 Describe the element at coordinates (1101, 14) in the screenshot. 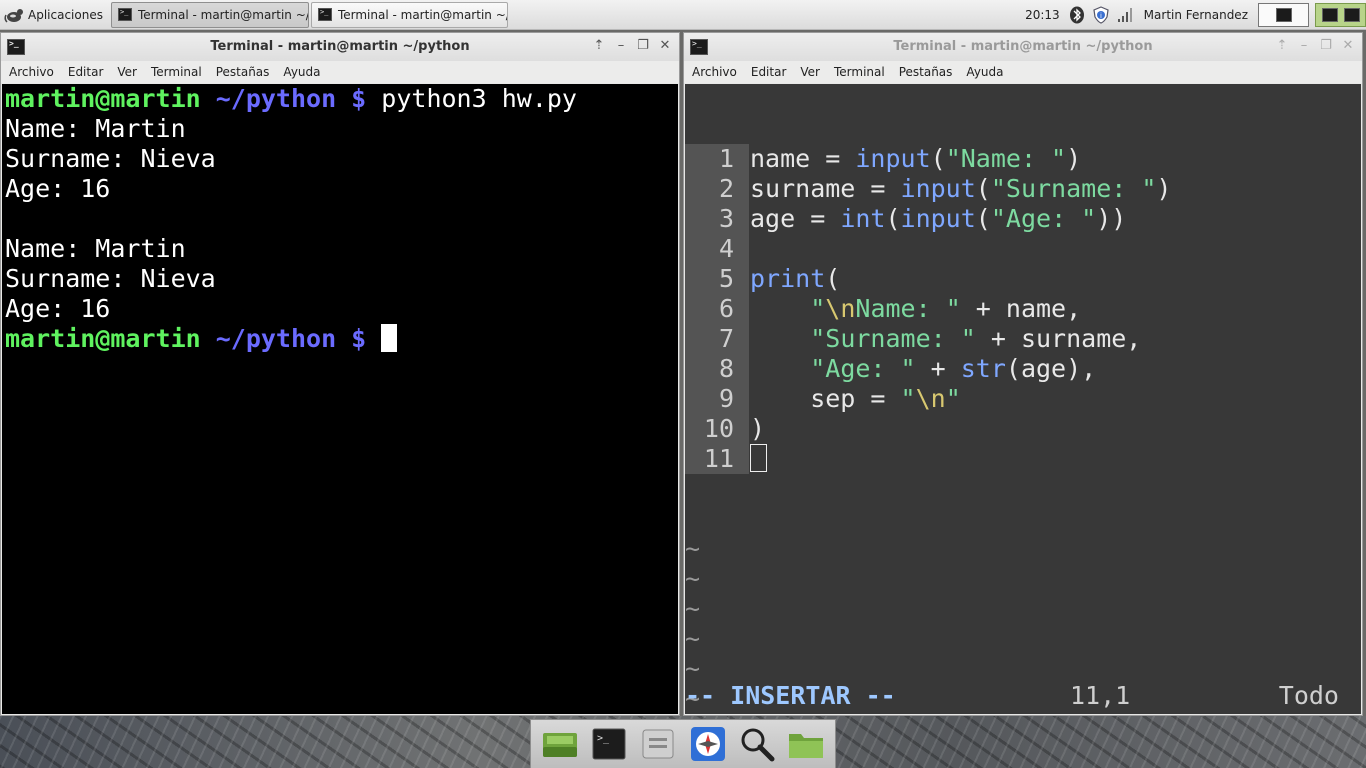

I see `shield-update-icon: i` at that location.